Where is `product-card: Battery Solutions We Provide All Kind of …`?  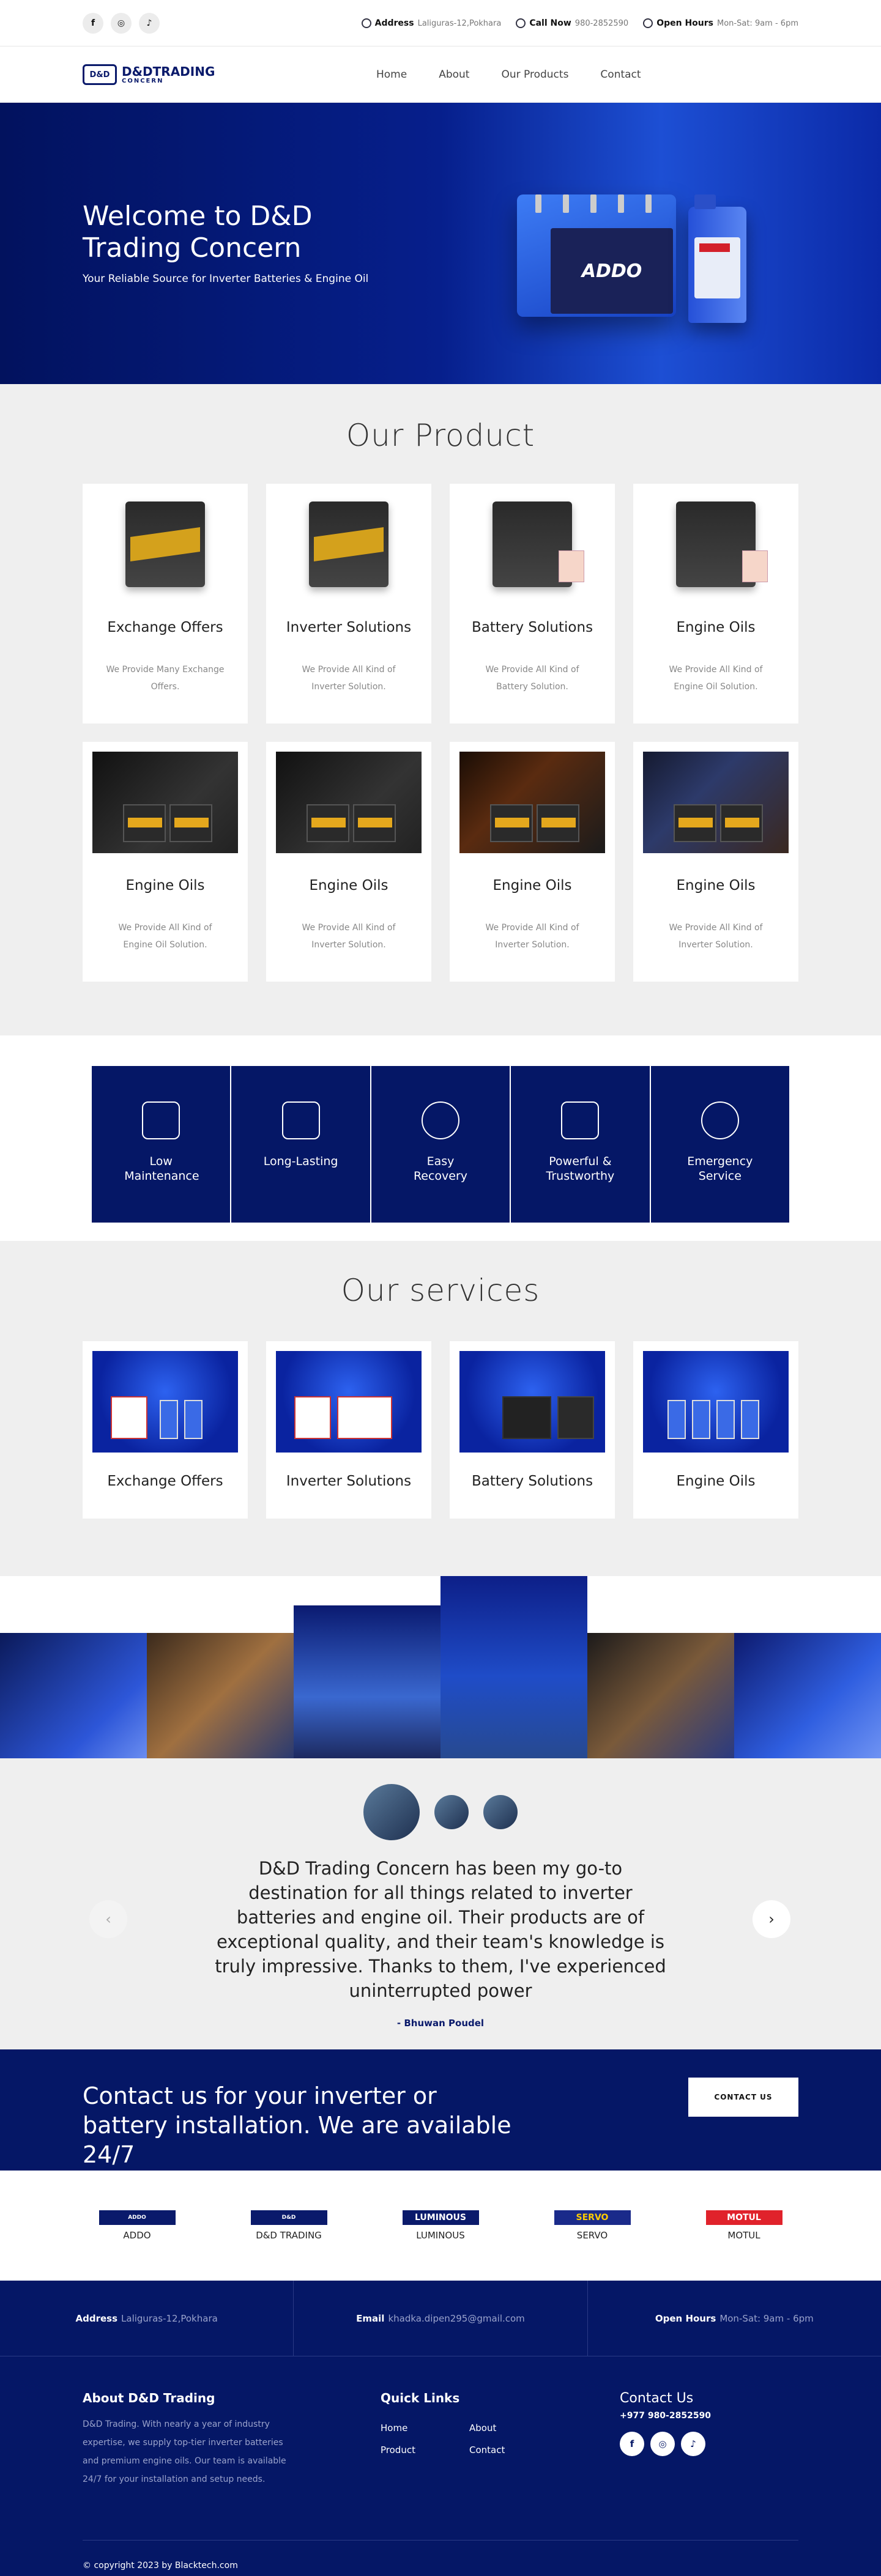 product-card: Battery Solutions We Provide All Kind of … is located at coordinates (532, 604).